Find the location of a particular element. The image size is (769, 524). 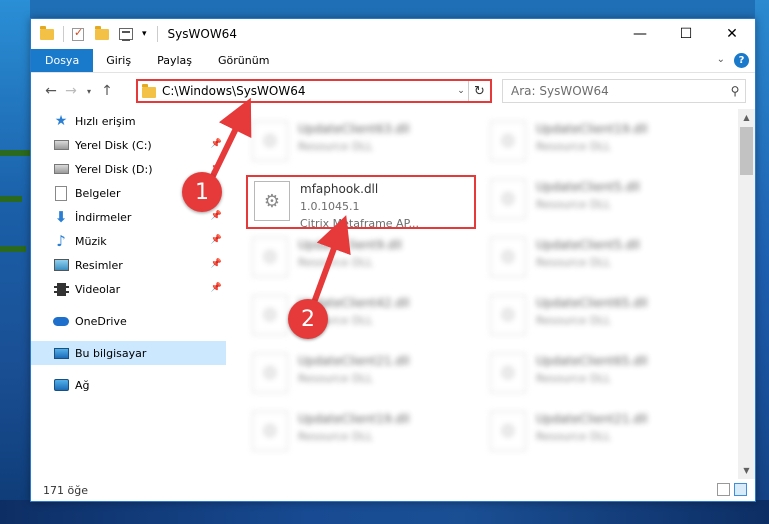

address-path: C:\Windows\SysWOW64 is located at coordinates (308, 91).